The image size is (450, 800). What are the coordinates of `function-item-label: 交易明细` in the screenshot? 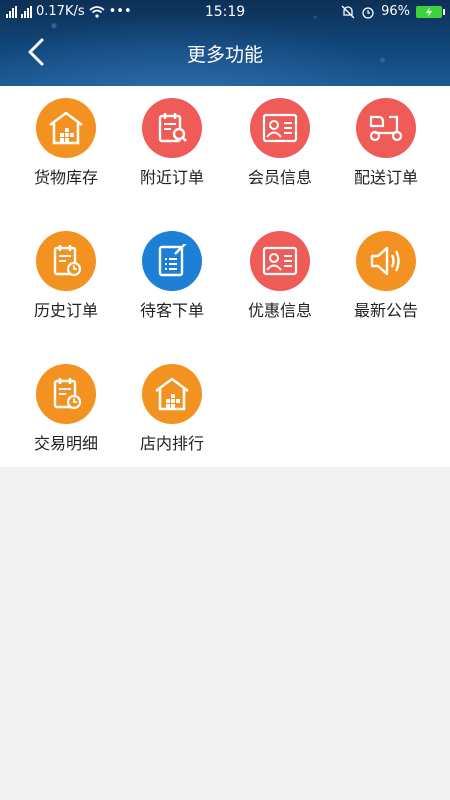 It's located at (65, 443).